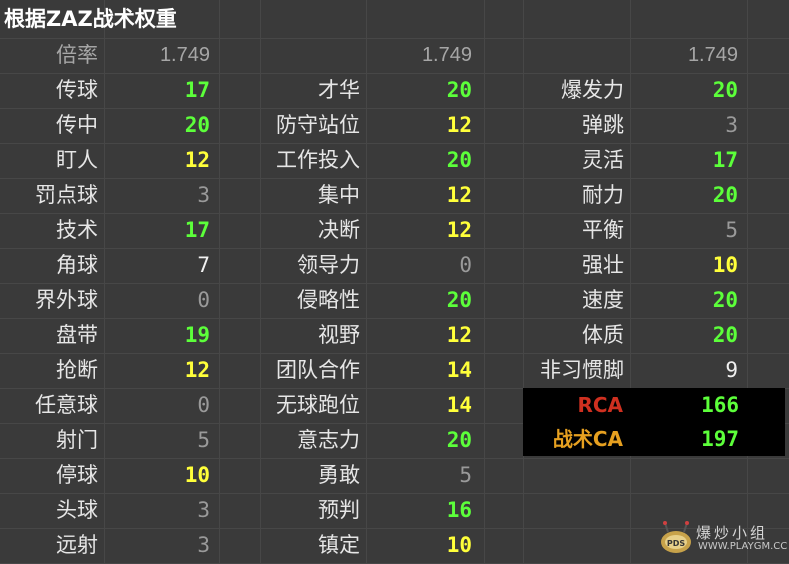  What do you see at coordinates (328, 440) in the screenshot?
I see `attribute-label: 意志力` at bounding box center [328, 440].